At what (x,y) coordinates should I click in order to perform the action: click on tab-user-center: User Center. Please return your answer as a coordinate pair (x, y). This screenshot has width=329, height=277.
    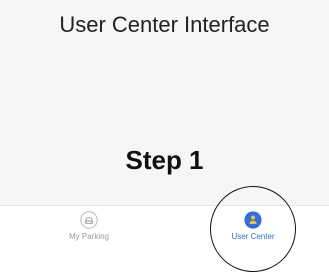
    Looking at the image, I should click on (253, 227).